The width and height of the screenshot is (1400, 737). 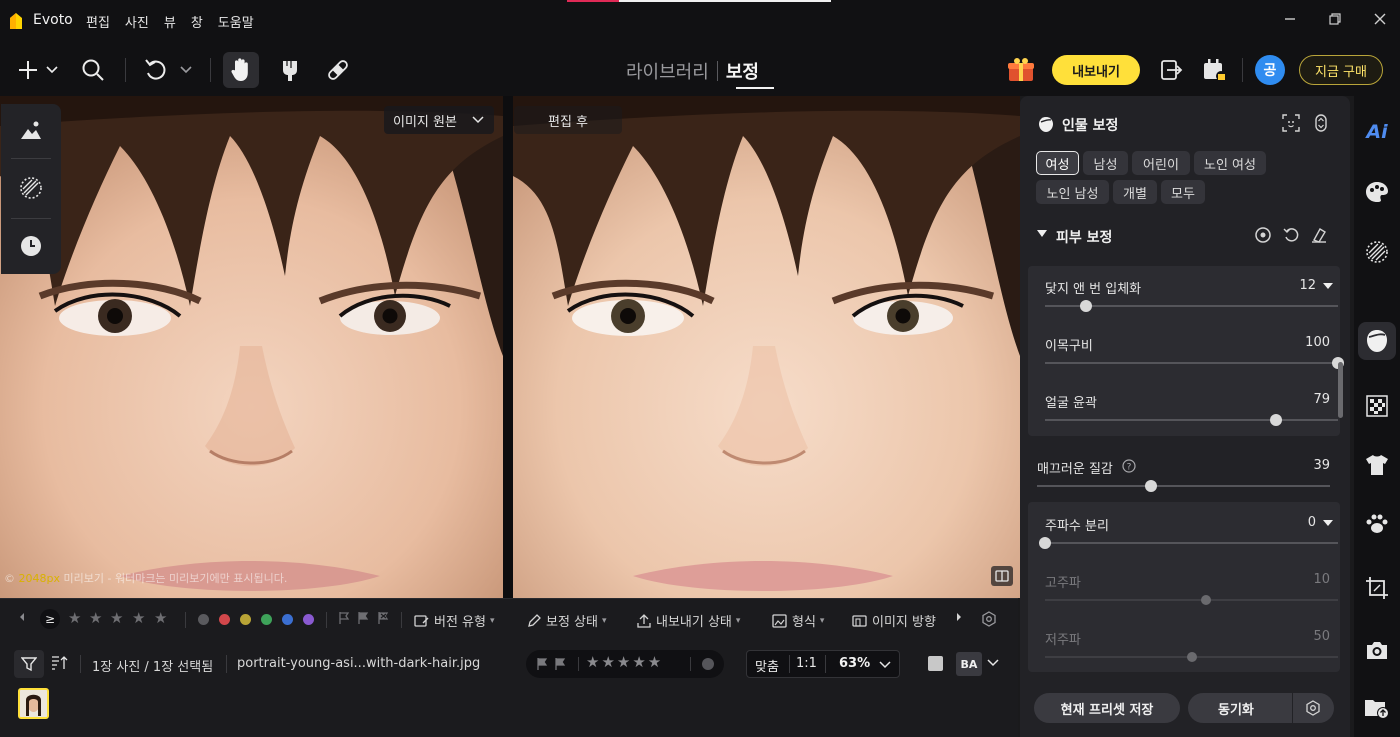 I want to click on info-icon: ?, so click(x=1129, y=466).